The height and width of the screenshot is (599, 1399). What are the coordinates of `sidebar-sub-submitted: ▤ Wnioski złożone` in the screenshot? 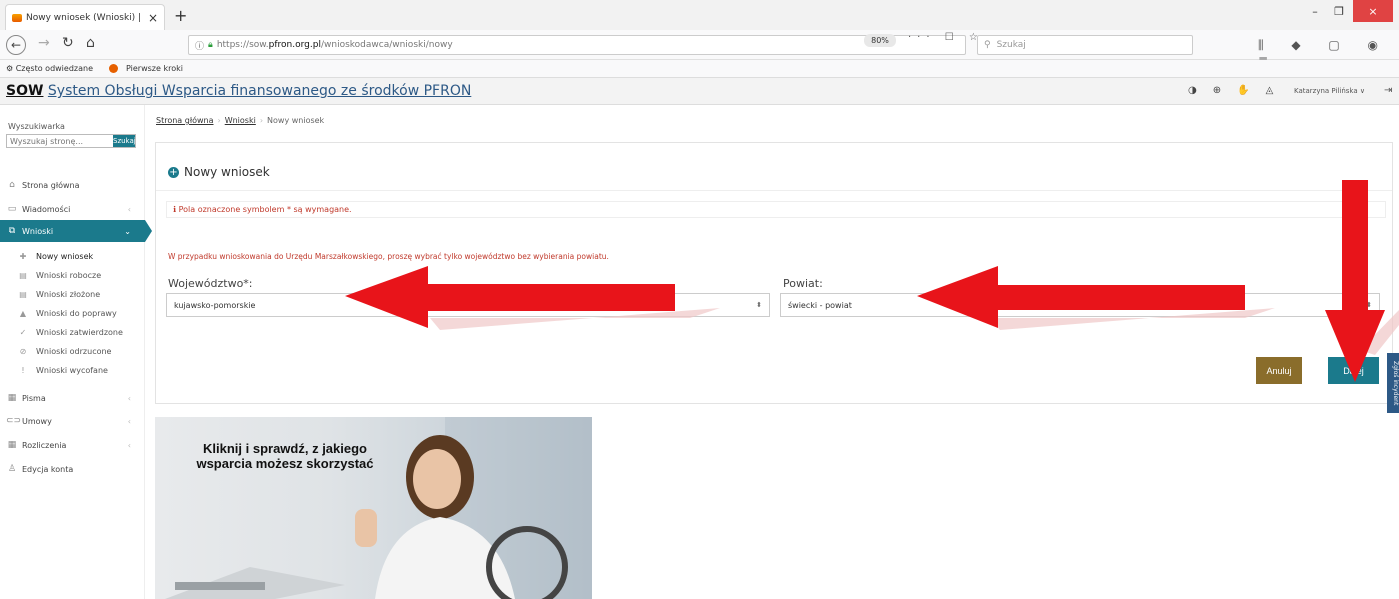 It's located at (72, 294).